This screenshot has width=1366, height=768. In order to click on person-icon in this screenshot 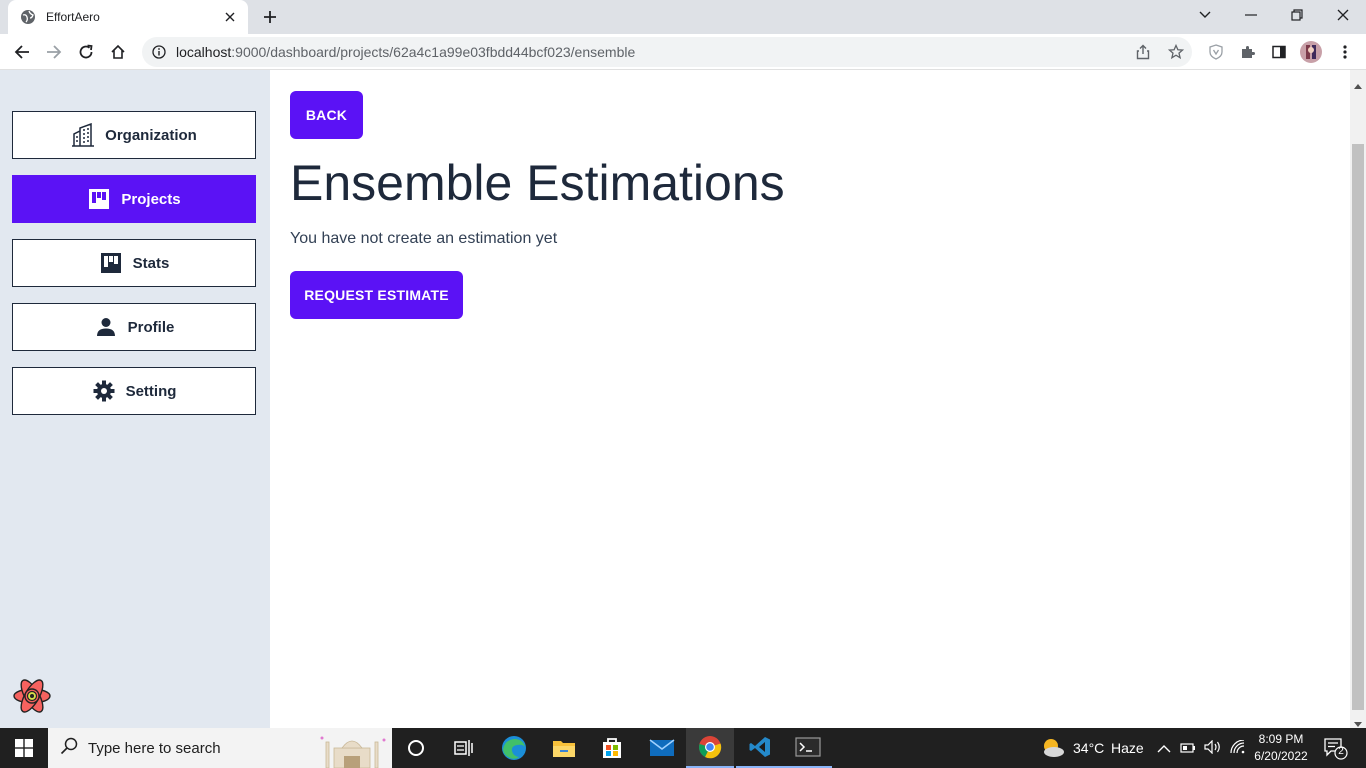, I will do `click(106, 327)`.